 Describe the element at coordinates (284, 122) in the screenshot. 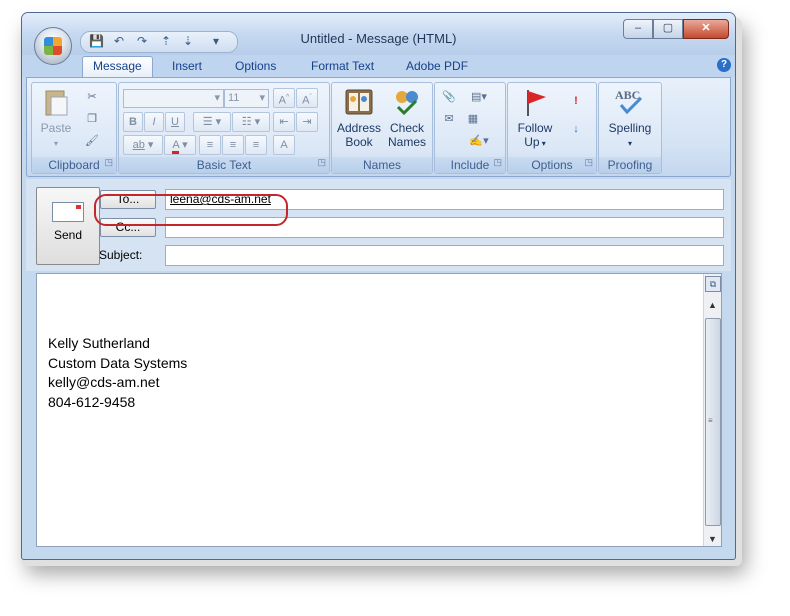

I see `decrease-indent-button: ⇤` at that location.